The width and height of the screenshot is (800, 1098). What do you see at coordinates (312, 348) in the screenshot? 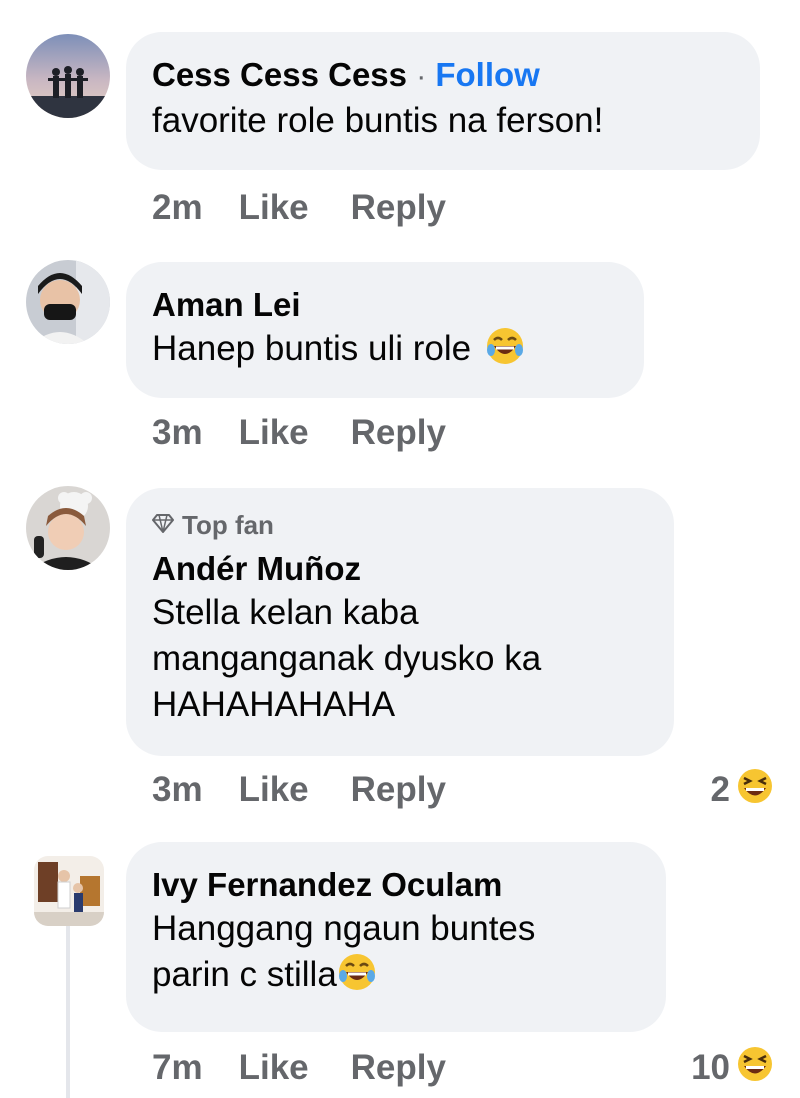
I see `comment-text: Hanep buntis uli role` at bounding box center [312, 348].